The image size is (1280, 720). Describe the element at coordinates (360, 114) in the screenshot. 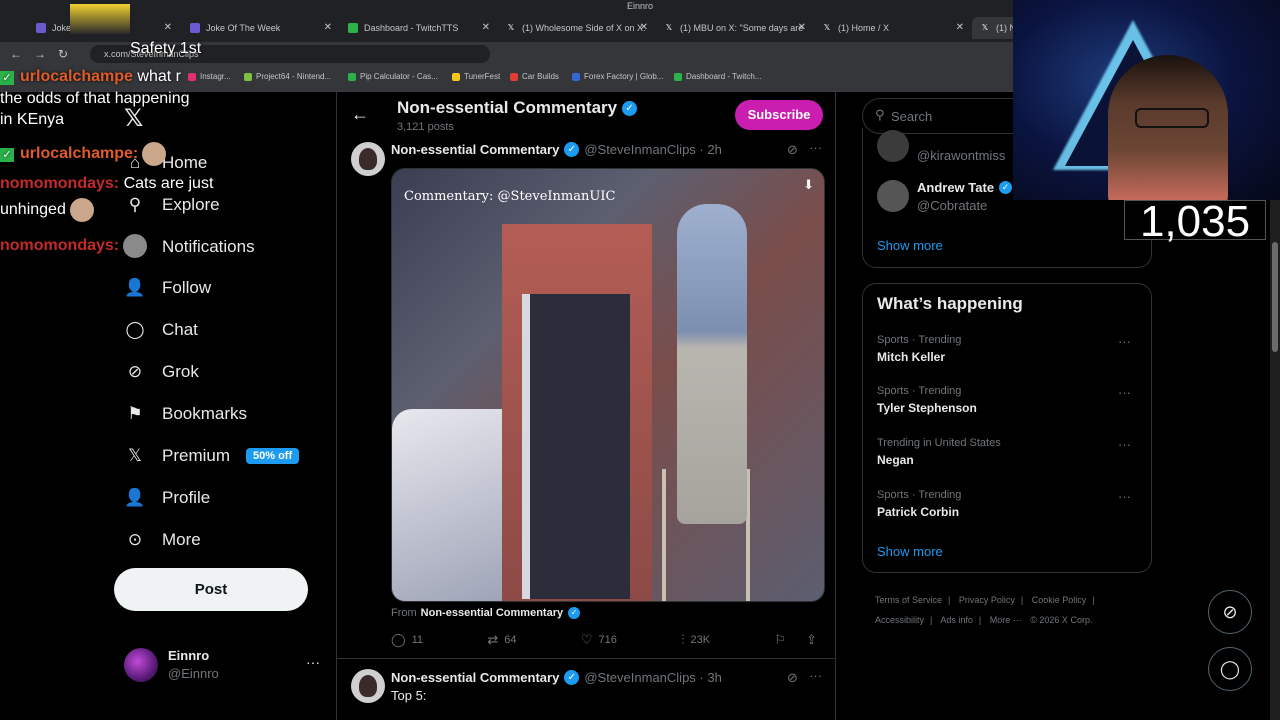

I see `back-arrow-icon: ←` at that location.